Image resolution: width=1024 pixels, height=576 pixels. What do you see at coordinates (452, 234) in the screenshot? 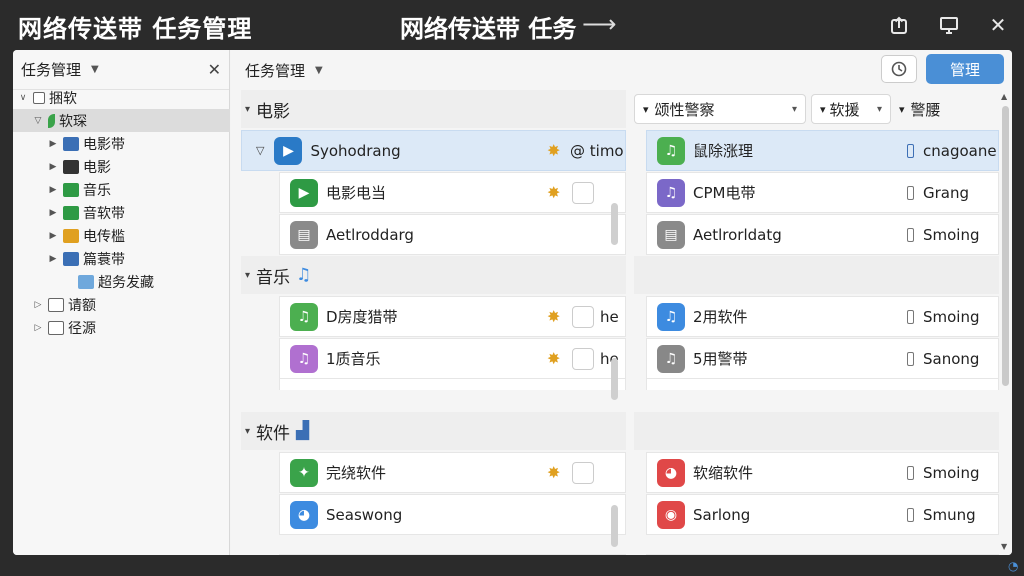
I see `task-row: ▤ Aetlroddarg` at bounding box center [452, 234].